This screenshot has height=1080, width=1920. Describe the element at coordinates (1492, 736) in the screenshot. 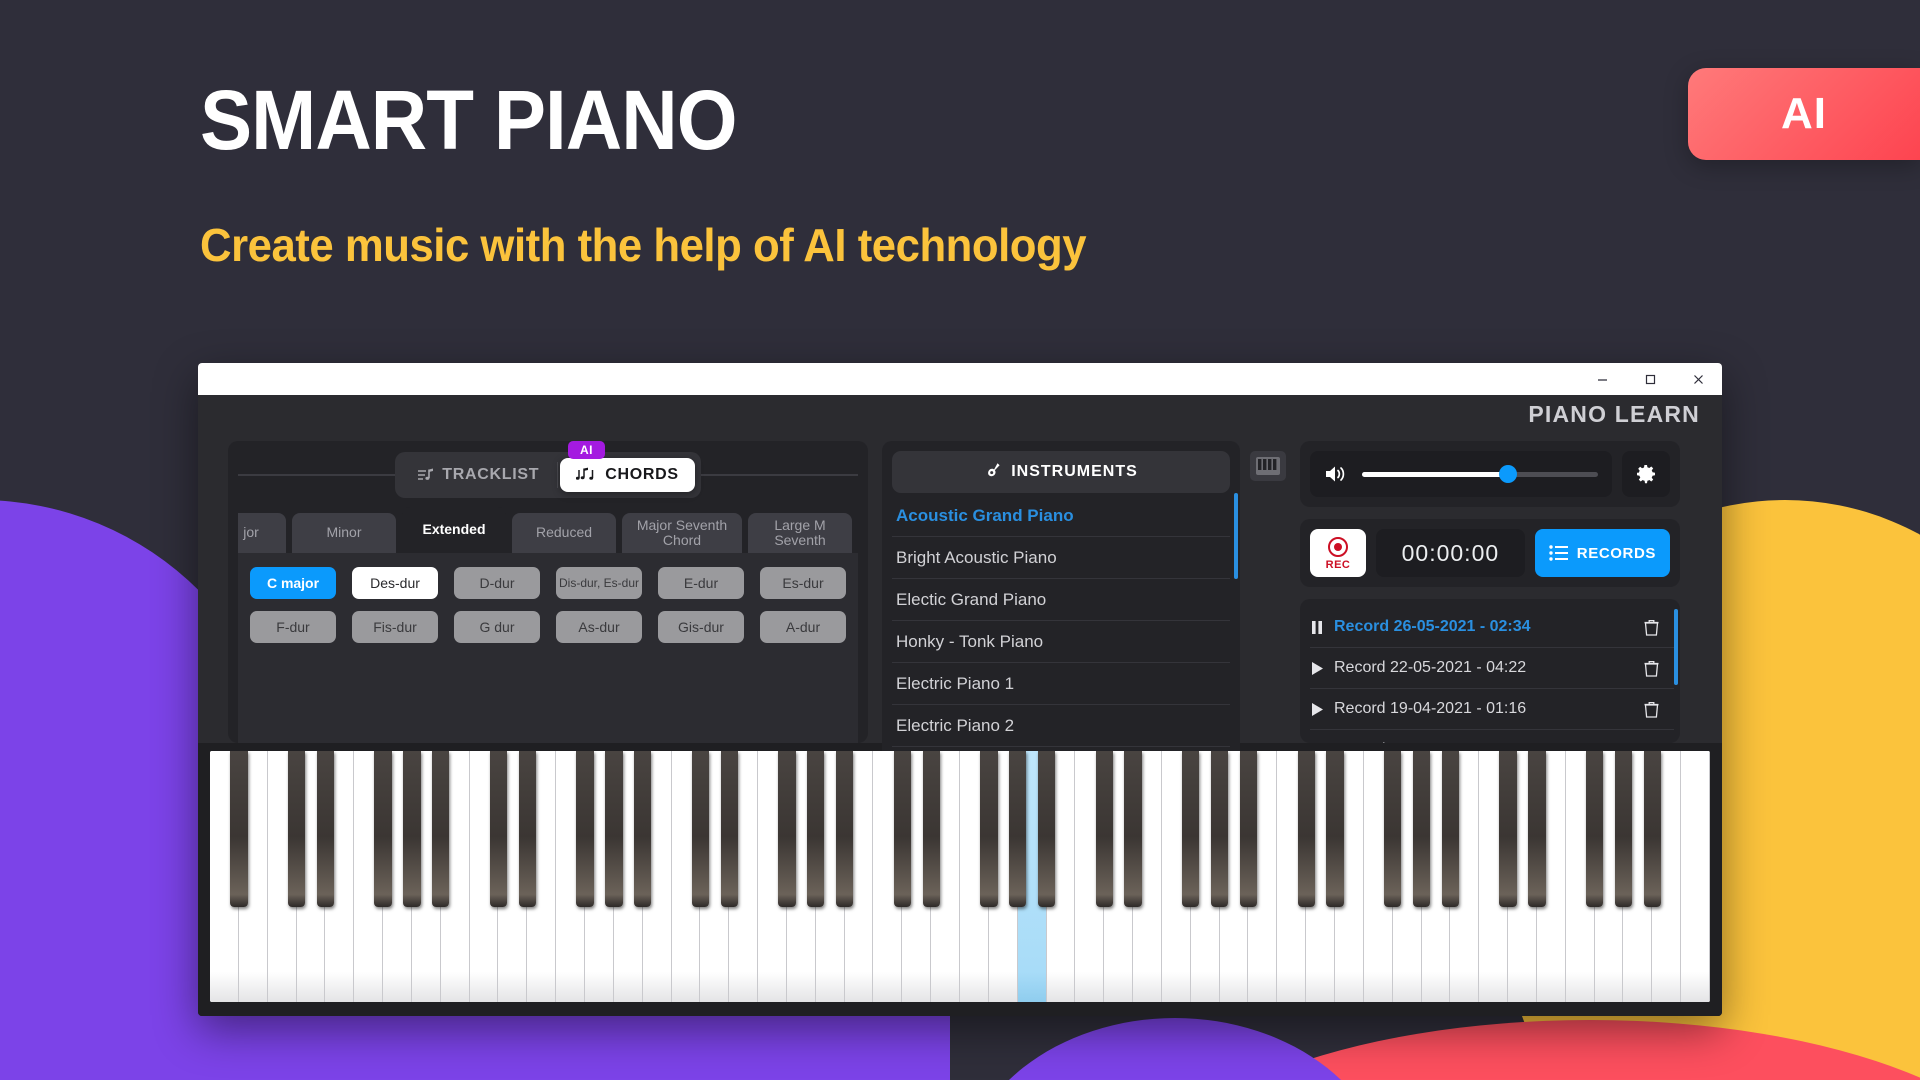

I see `record-row: Record 11-04-2021 - 00:24` at that location.